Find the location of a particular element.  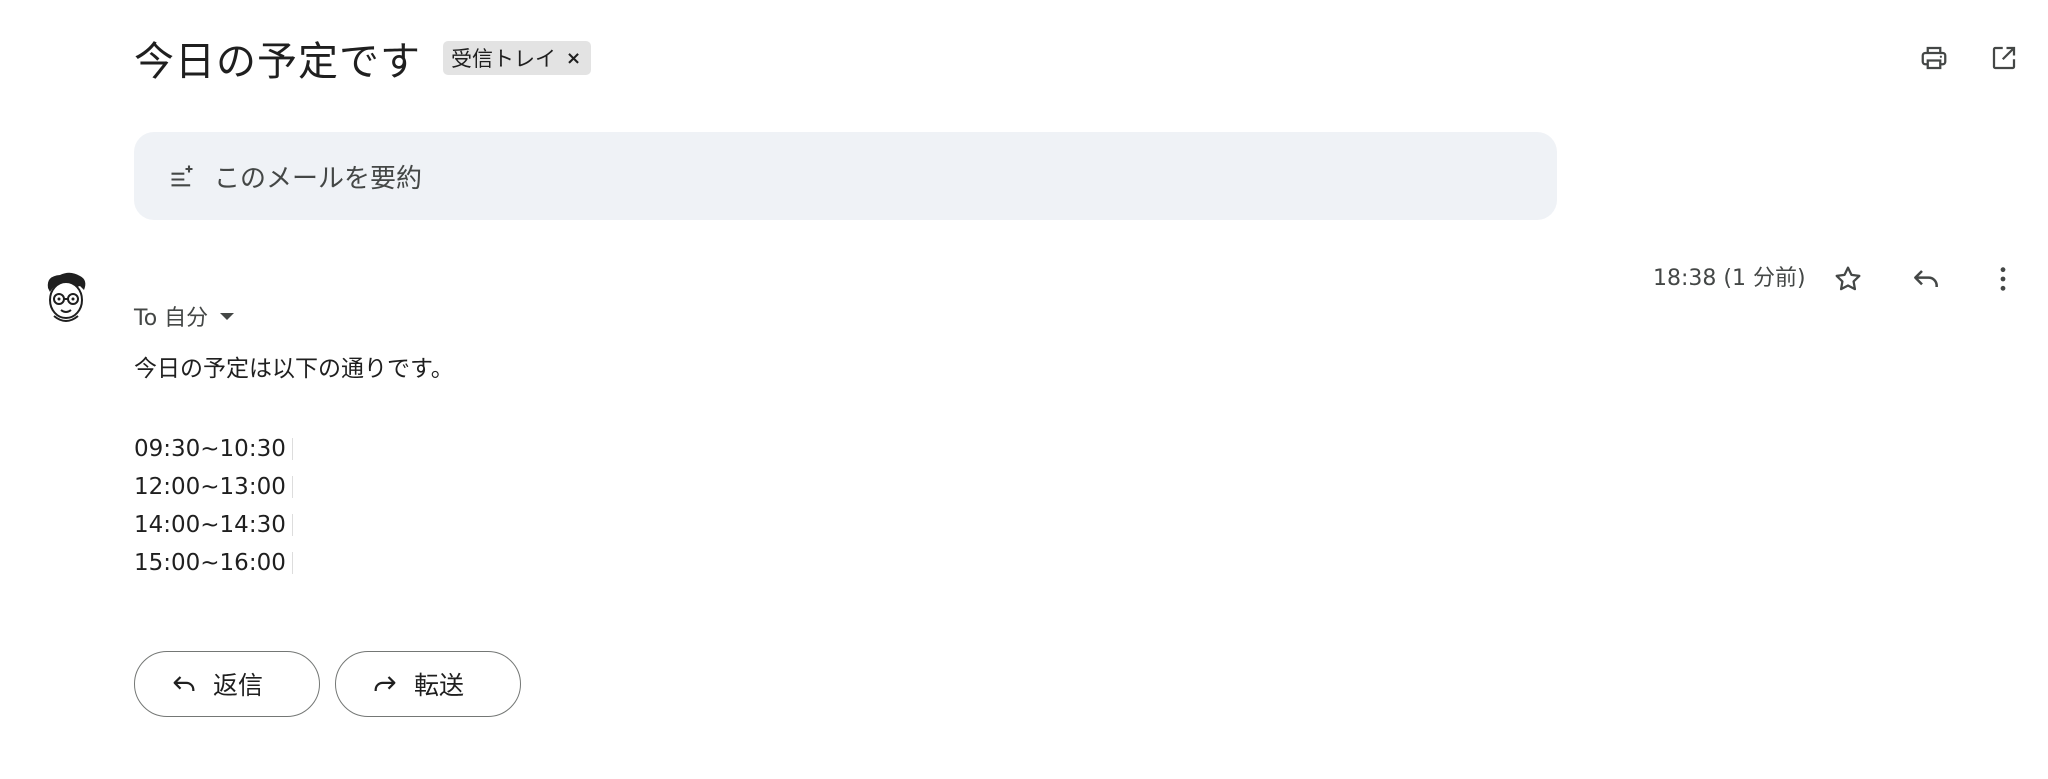

forward-label: 転送 is located at coordinates (439, 685).